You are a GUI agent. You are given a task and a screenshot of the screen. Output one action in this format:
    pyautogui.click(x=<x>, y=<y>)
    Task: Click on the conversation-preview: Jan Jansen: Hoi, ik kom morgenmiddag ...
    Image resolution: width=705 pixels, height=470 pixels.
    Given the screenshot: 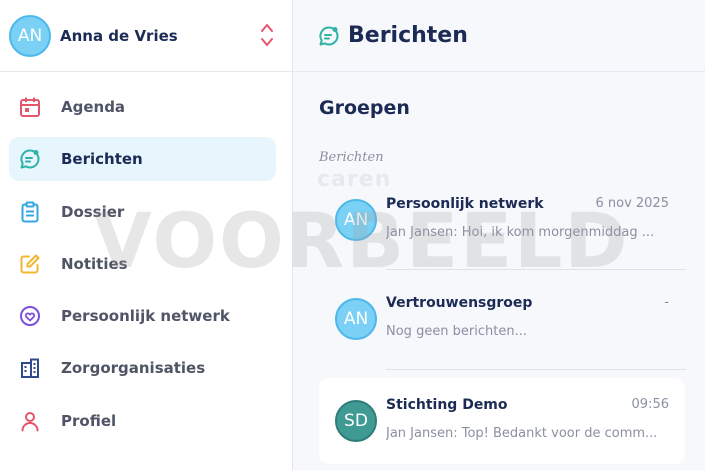 What is the action you would take?
    pyautogui.click(x=520, y=232)
    